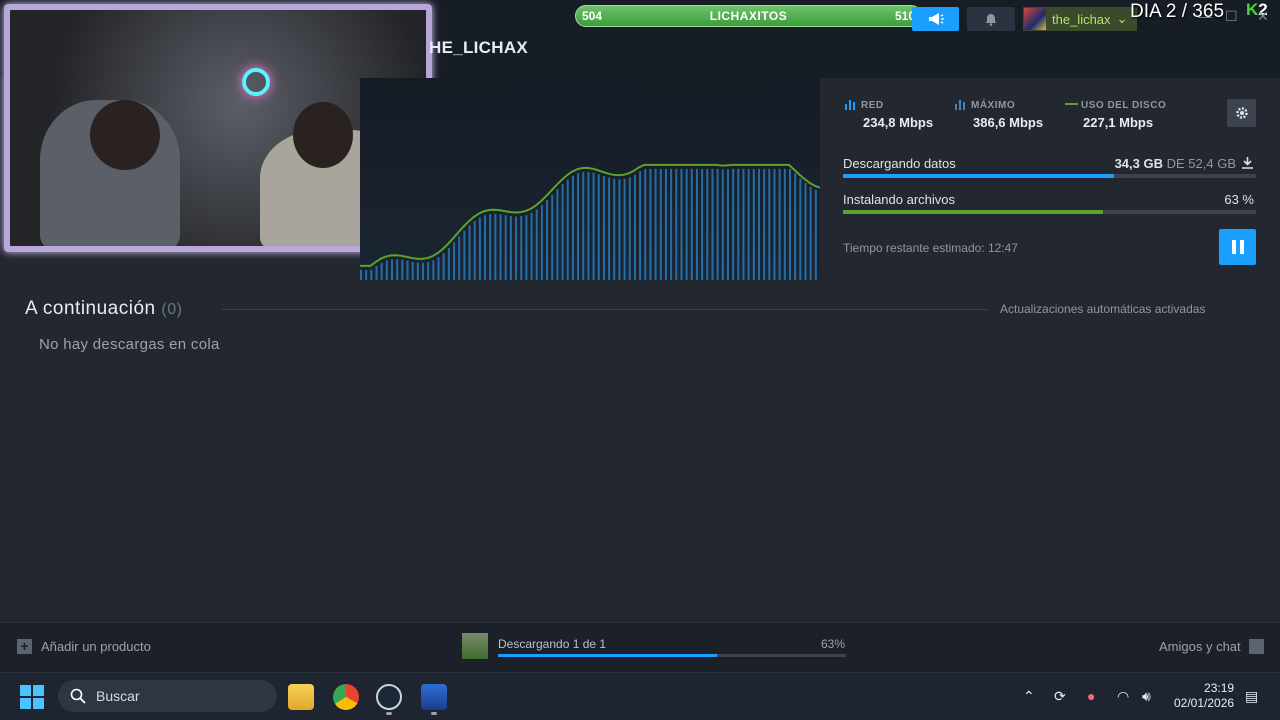 The image size is (1280, 720). Describe the element at coordinates (1205, 16) in the screenshot. I see `minimize-button: —` at that location.